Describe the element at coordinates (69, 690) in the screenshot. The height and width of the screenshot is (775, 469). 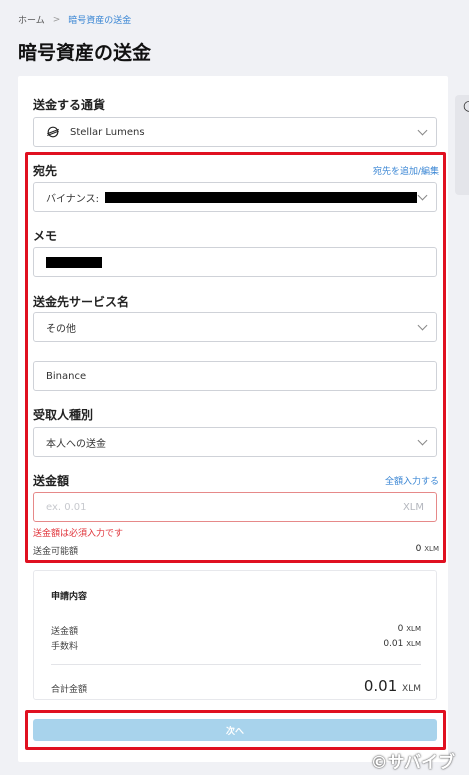
I see `summary-total-label: 合計金額` at that location.